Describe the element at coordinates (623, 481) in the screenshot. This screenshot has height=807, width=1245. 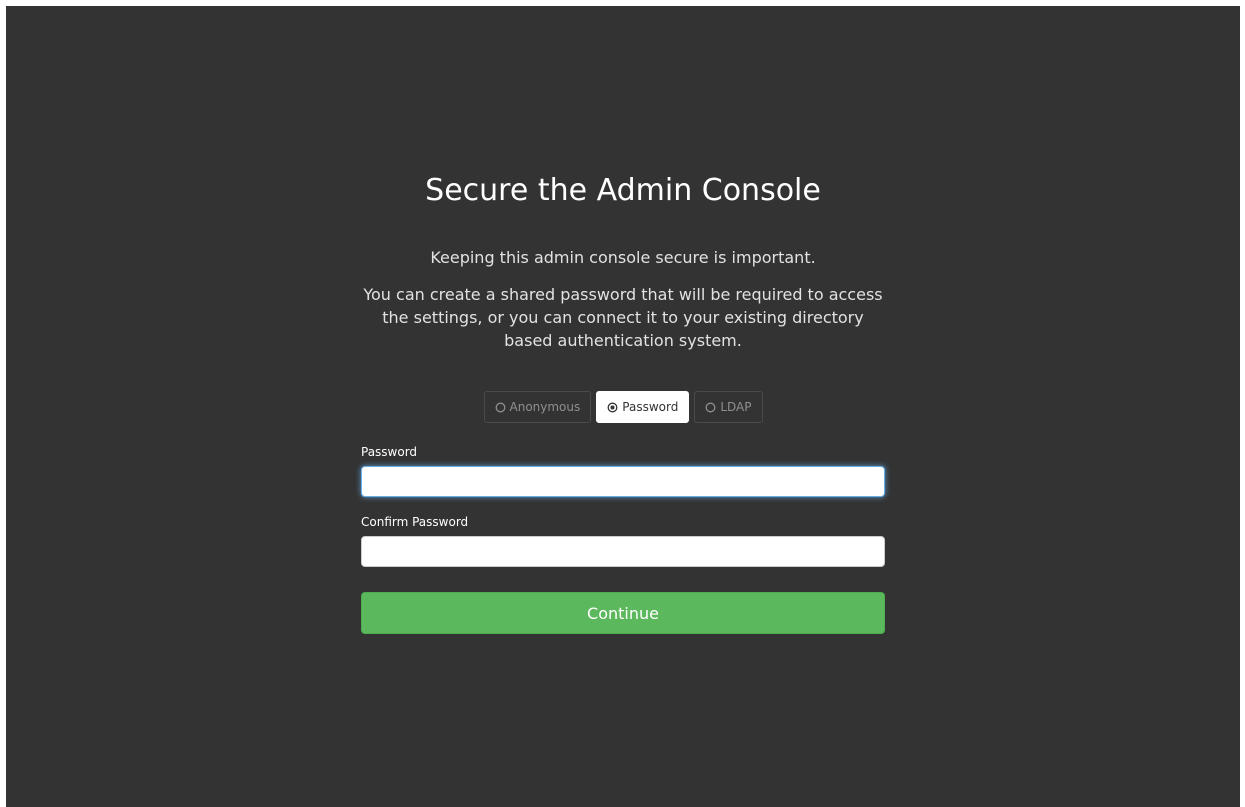
I see `password-field` at that location.